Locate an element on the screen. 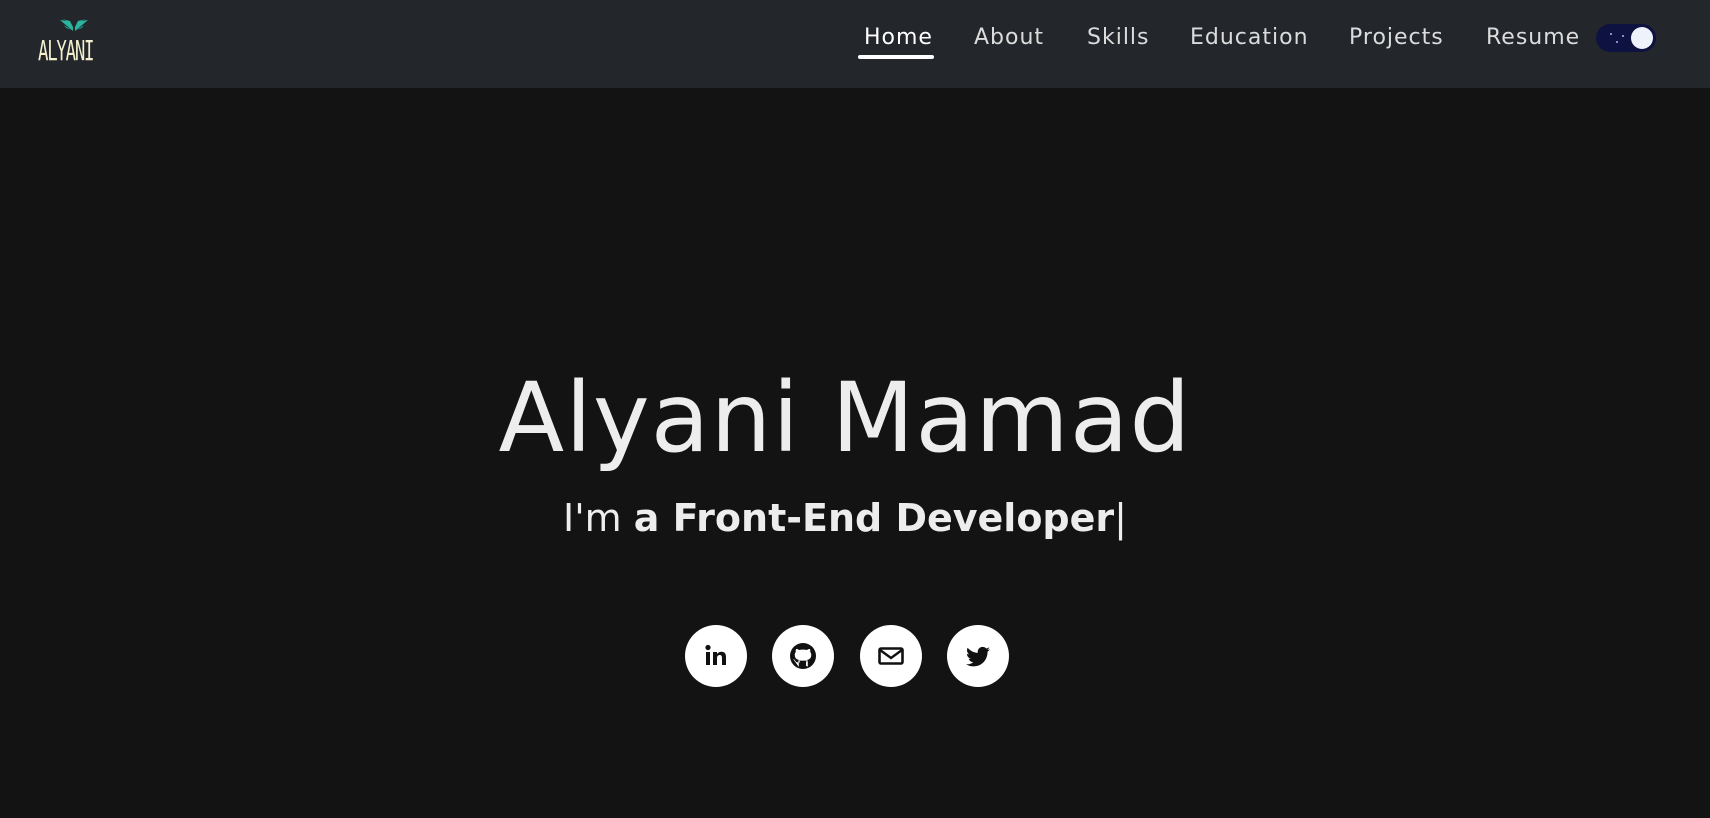  tagline-prefix: I'm is located at coordinates (598, 518).